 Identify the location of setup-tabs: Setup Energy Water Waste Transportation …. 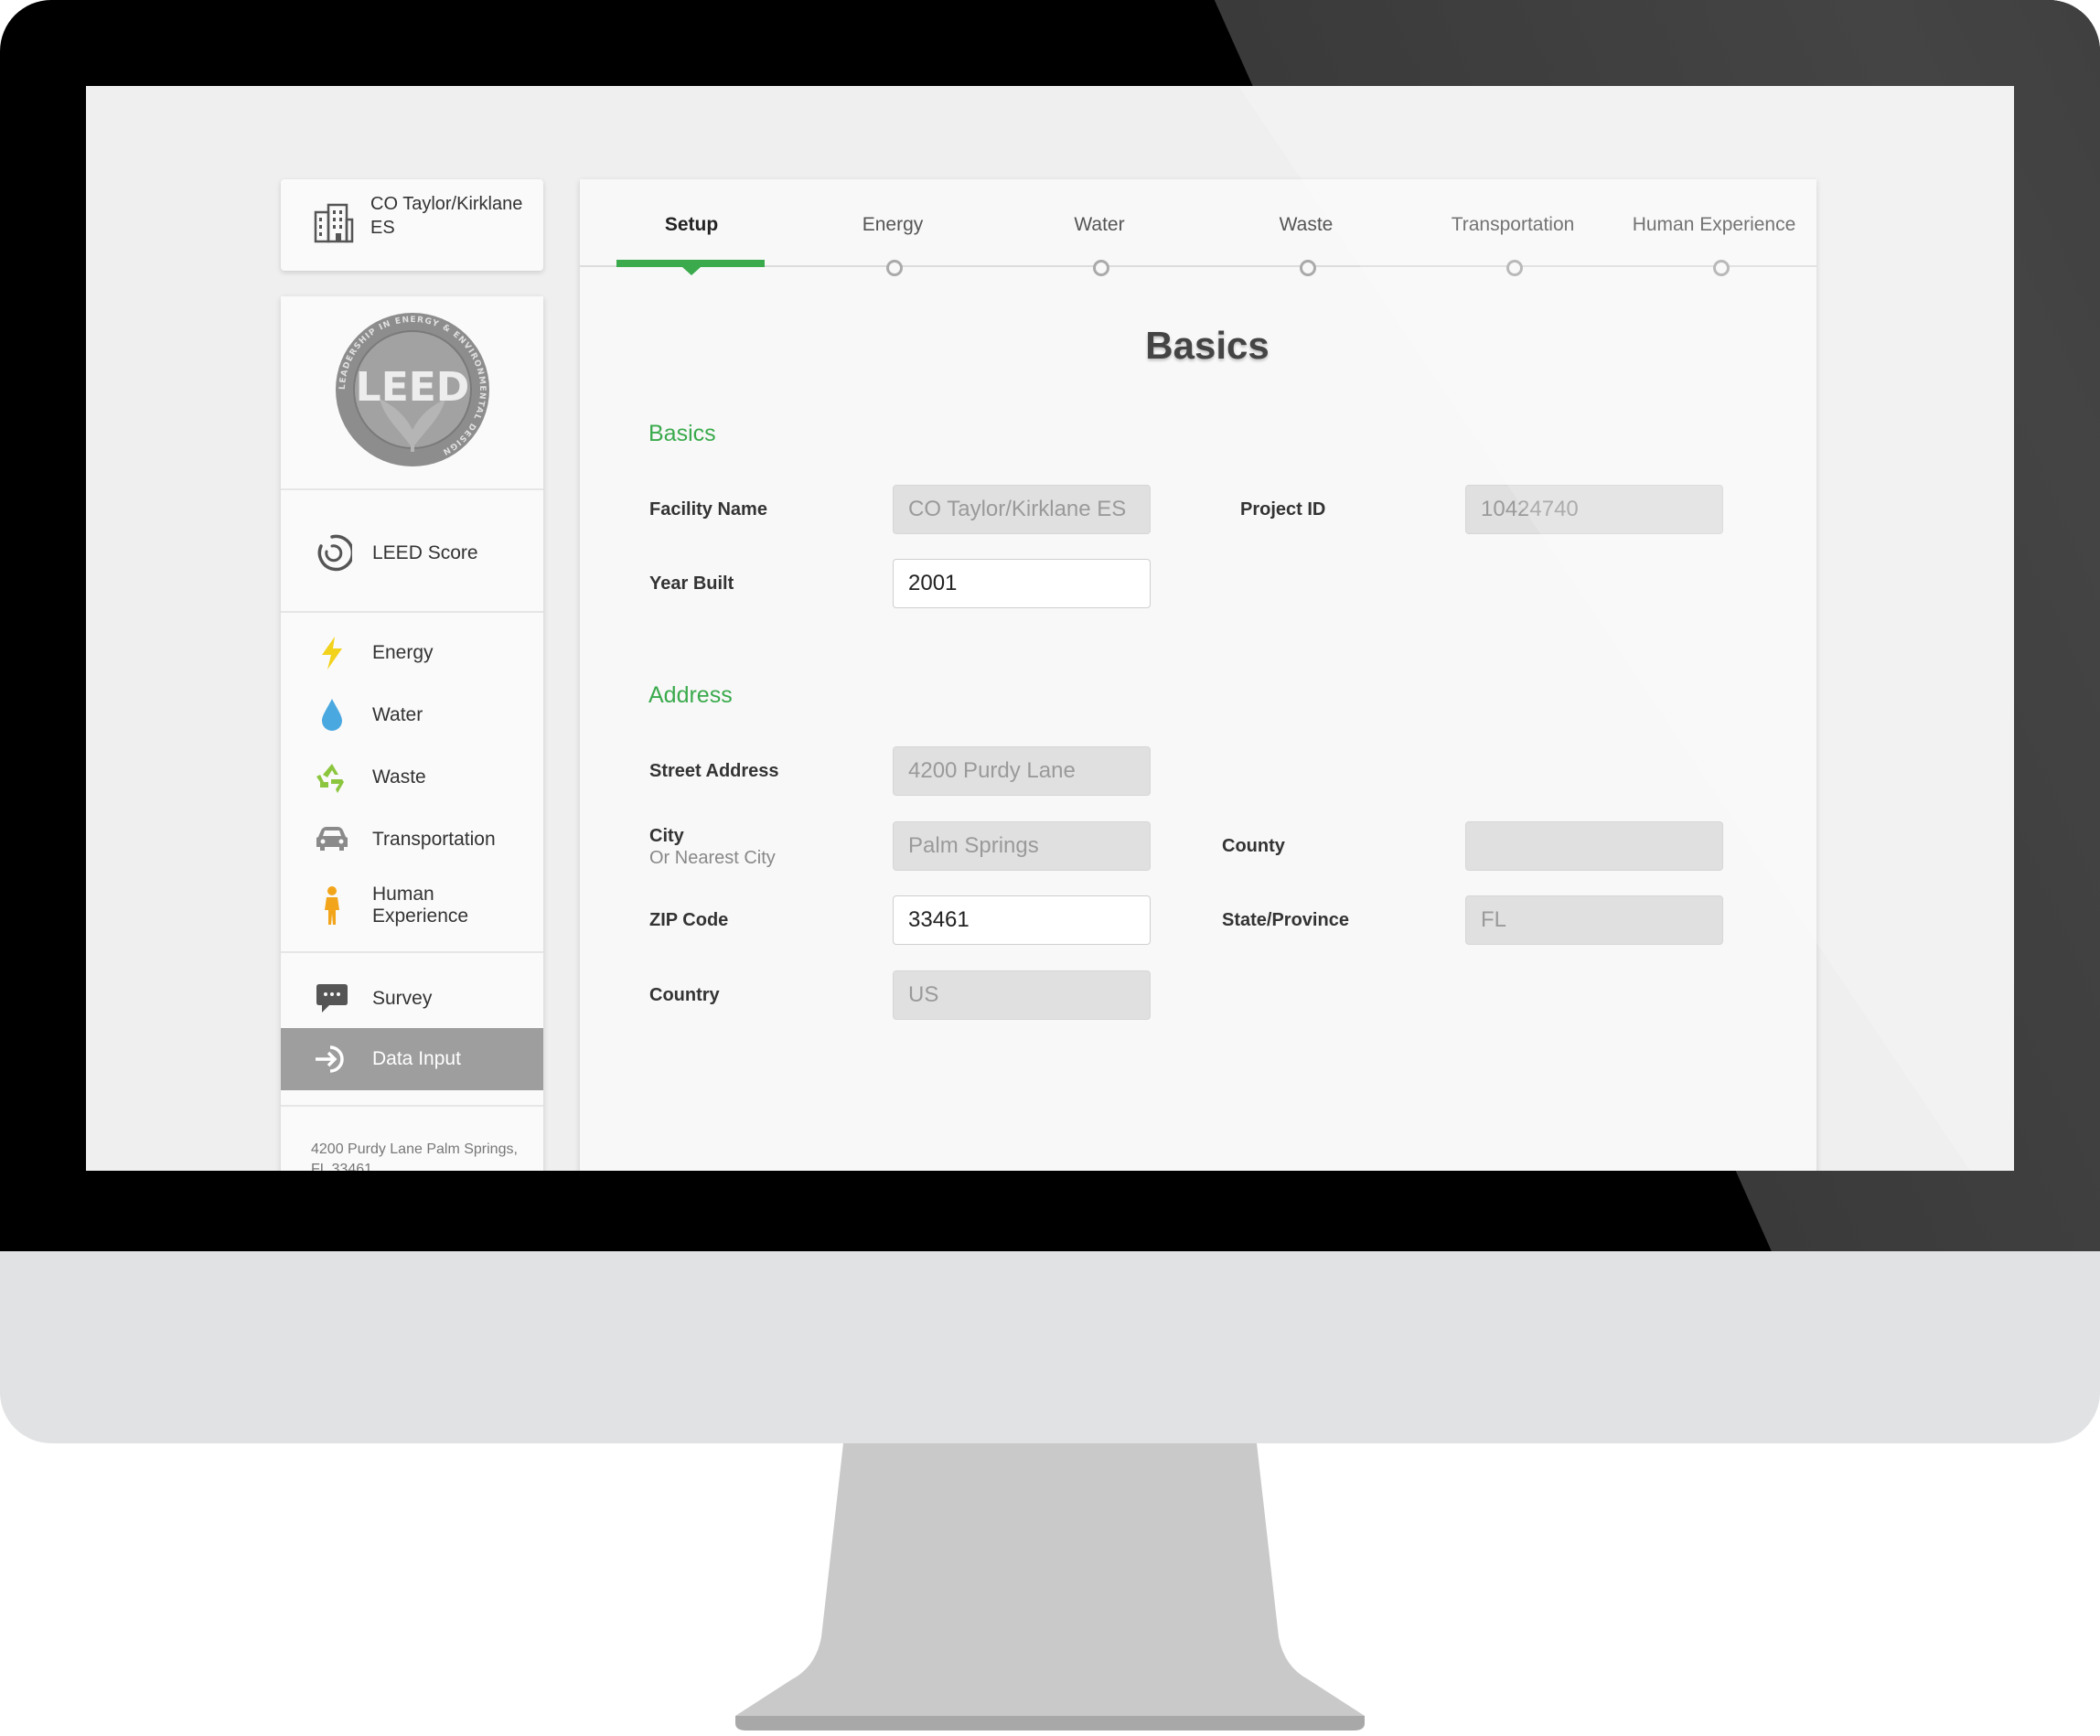
(1198, 227).